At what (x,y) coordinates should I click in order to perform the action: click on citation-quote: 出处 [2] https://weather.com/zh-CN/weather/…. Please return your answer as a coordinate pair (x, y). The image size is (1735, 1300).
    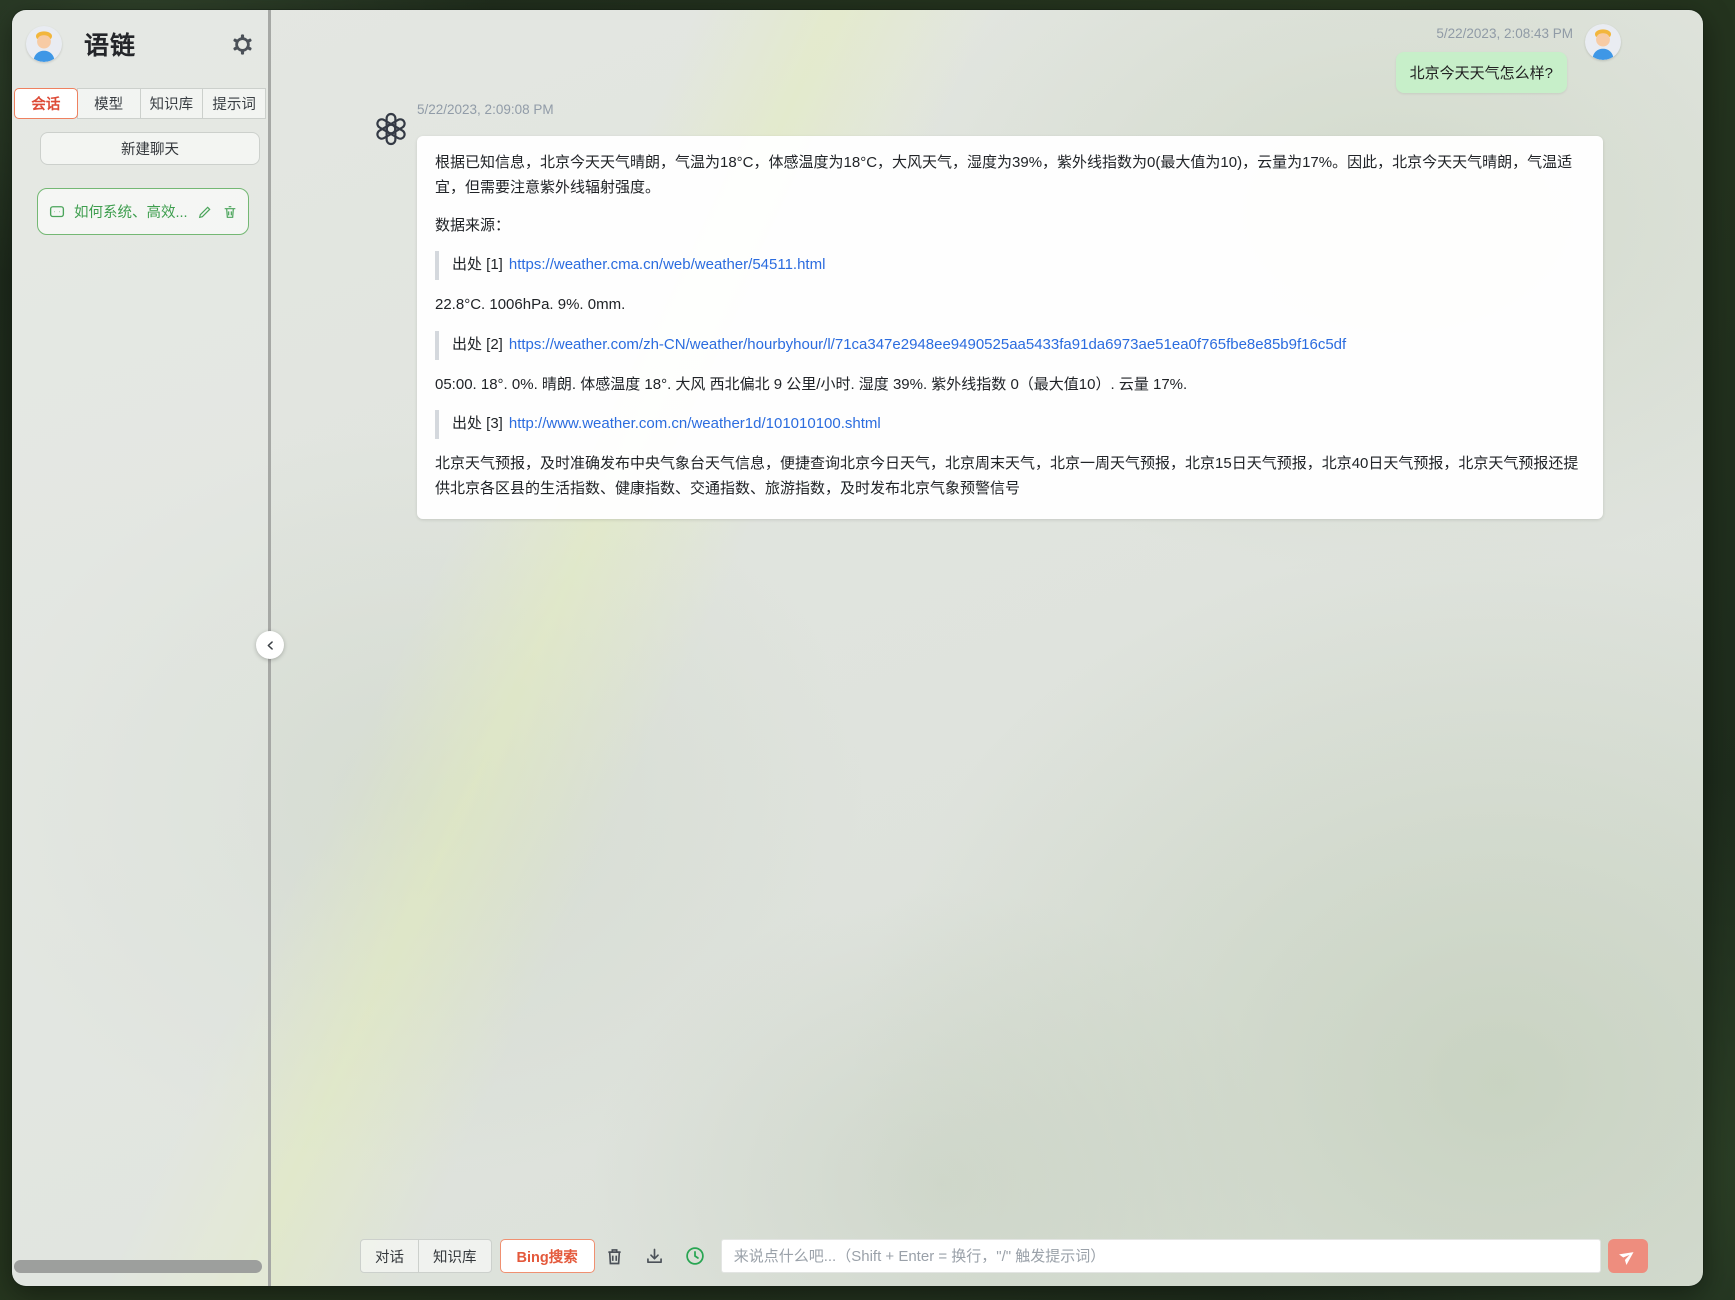
    Looking at the image, I should click on (1010, 345).